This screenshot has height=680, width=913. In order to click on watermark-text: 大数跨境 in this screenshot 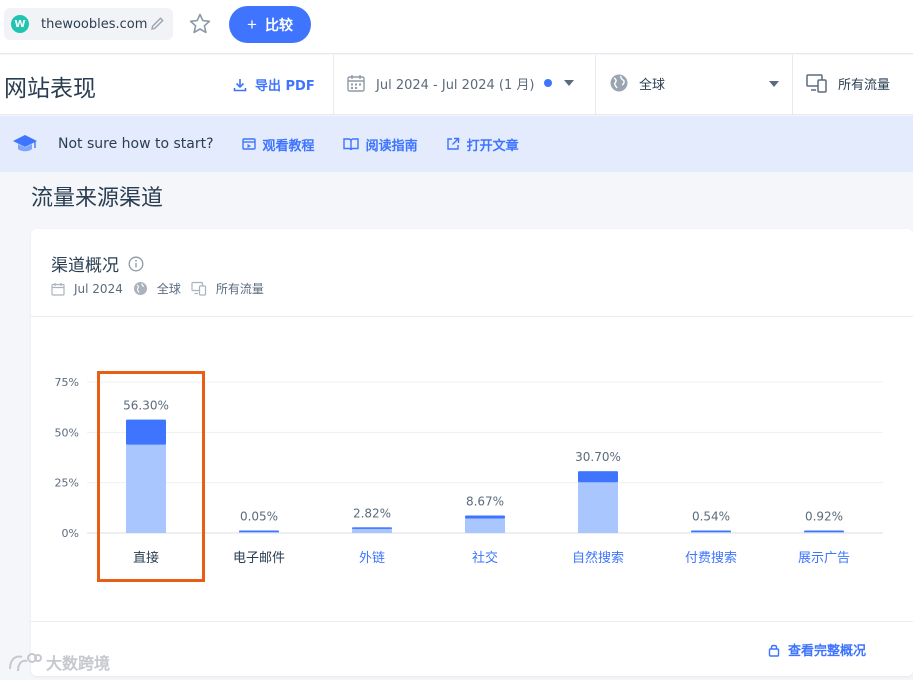, I will do `click(78, 663)`.